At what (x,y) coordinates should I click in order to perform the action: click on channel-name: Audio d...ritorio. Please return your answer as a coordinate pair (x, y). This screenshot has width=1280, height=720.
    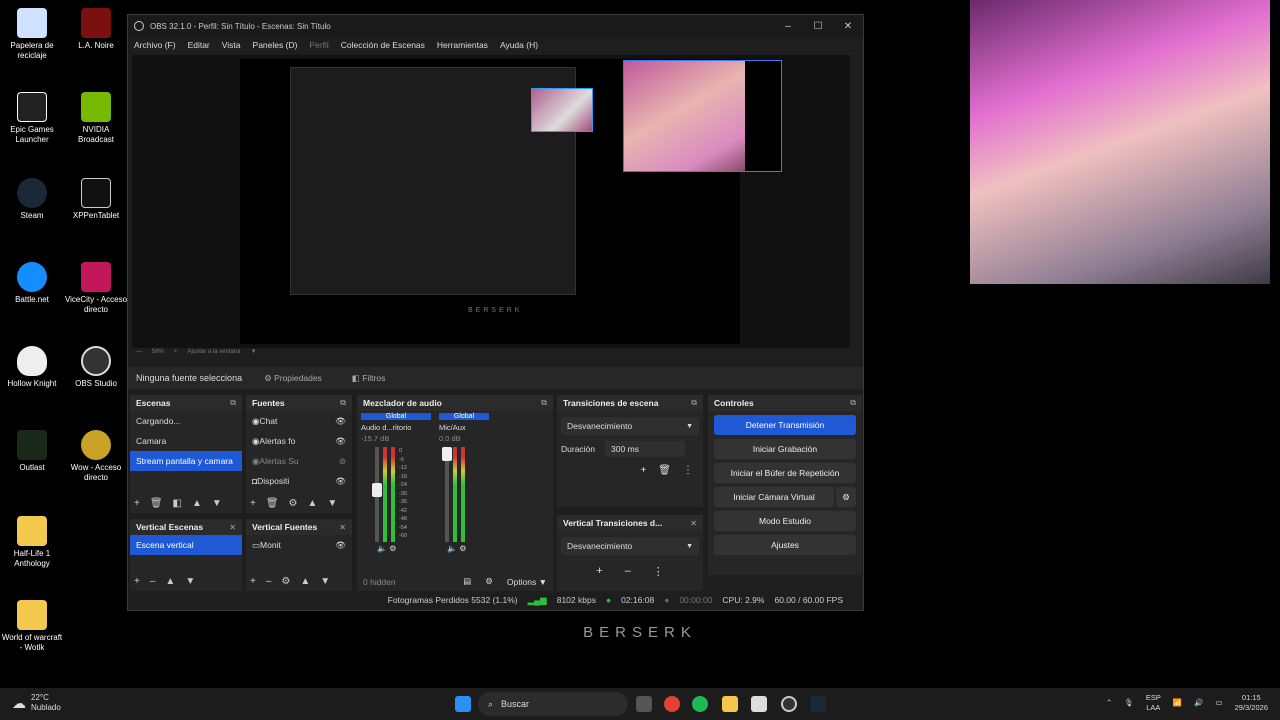
    Looking at the image, I should click on (396, 427).